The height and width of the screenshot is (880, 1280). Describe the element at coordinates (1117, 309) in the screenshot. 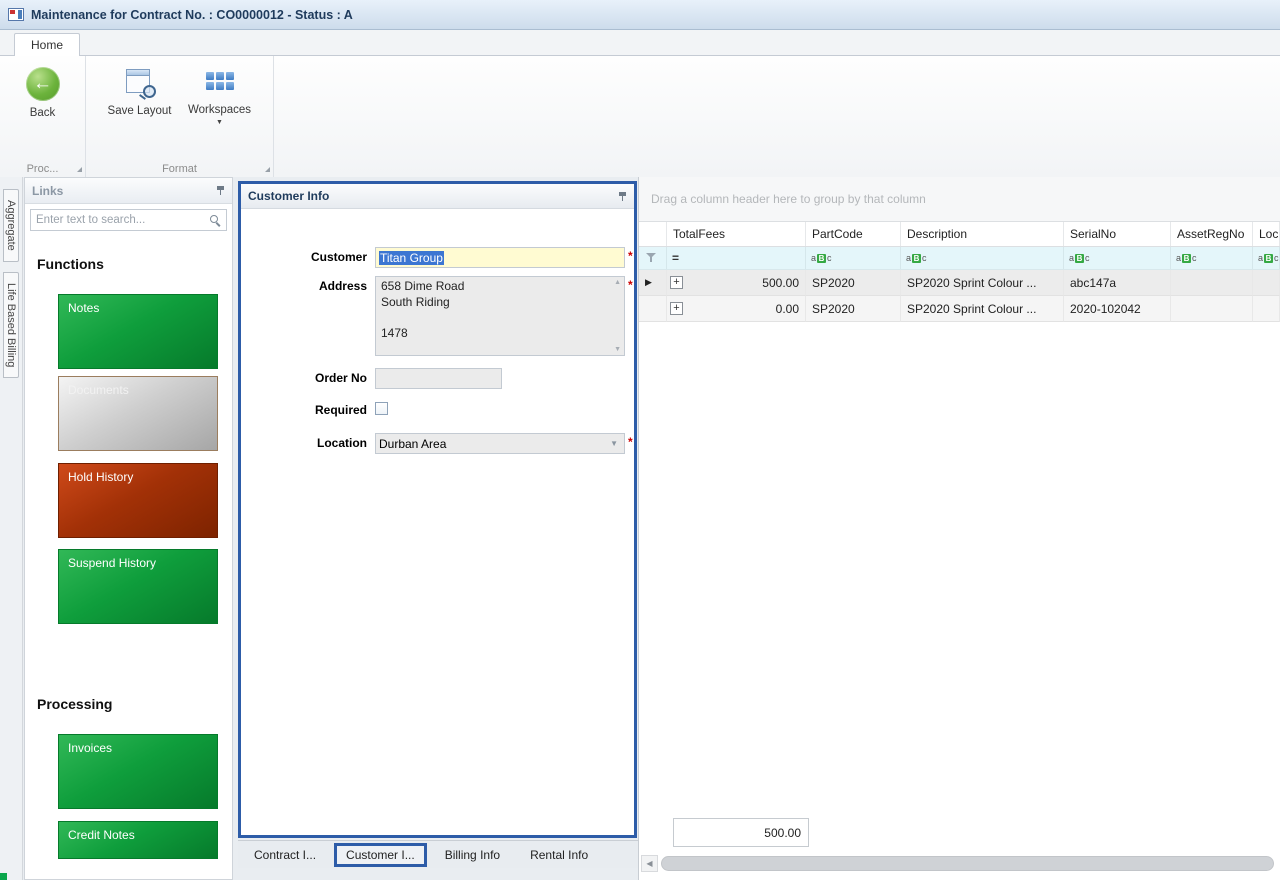

I see `serialno-cell: 2020-102042` at that location.